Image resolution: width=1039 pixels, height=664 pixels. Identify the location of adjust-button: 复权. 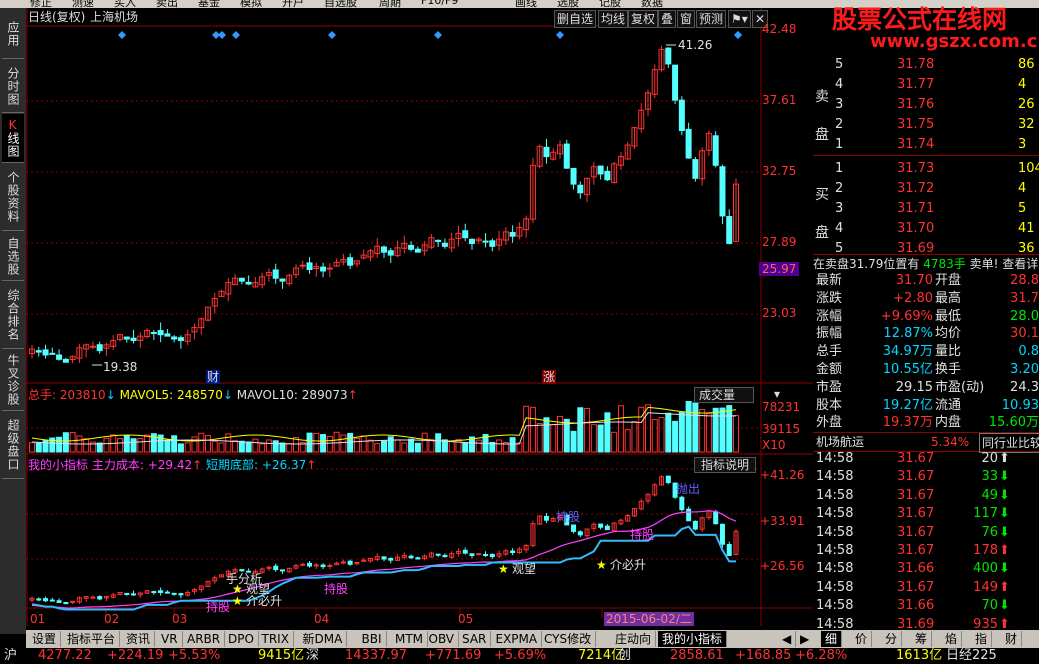
(643, 19).